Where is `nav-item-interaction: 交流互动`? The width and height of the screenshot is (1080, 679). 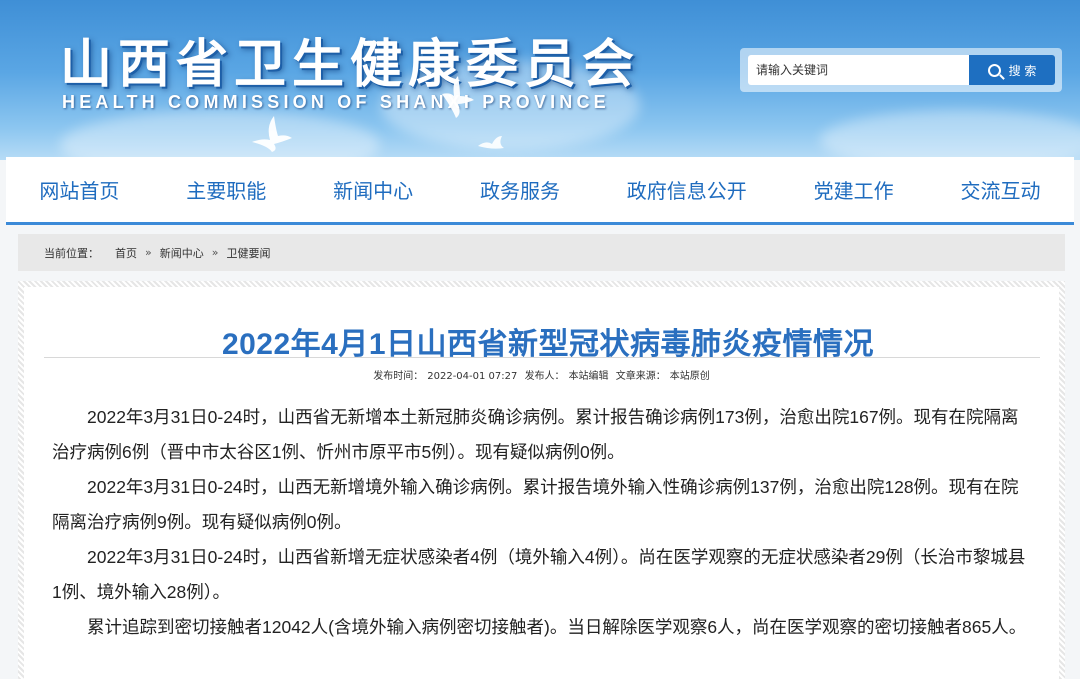 nav-item-interaction: 交流互动 is located at coordinates (1000, 189).